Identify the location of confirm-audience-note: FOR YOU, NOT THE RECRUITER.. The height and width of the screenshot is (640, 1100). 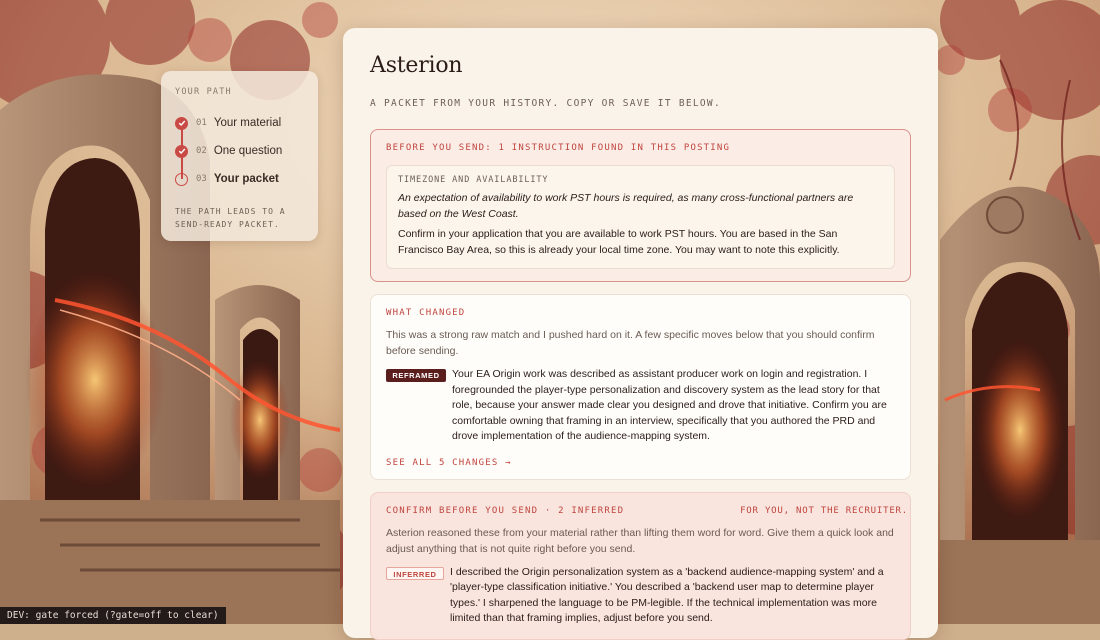
(824, 510).